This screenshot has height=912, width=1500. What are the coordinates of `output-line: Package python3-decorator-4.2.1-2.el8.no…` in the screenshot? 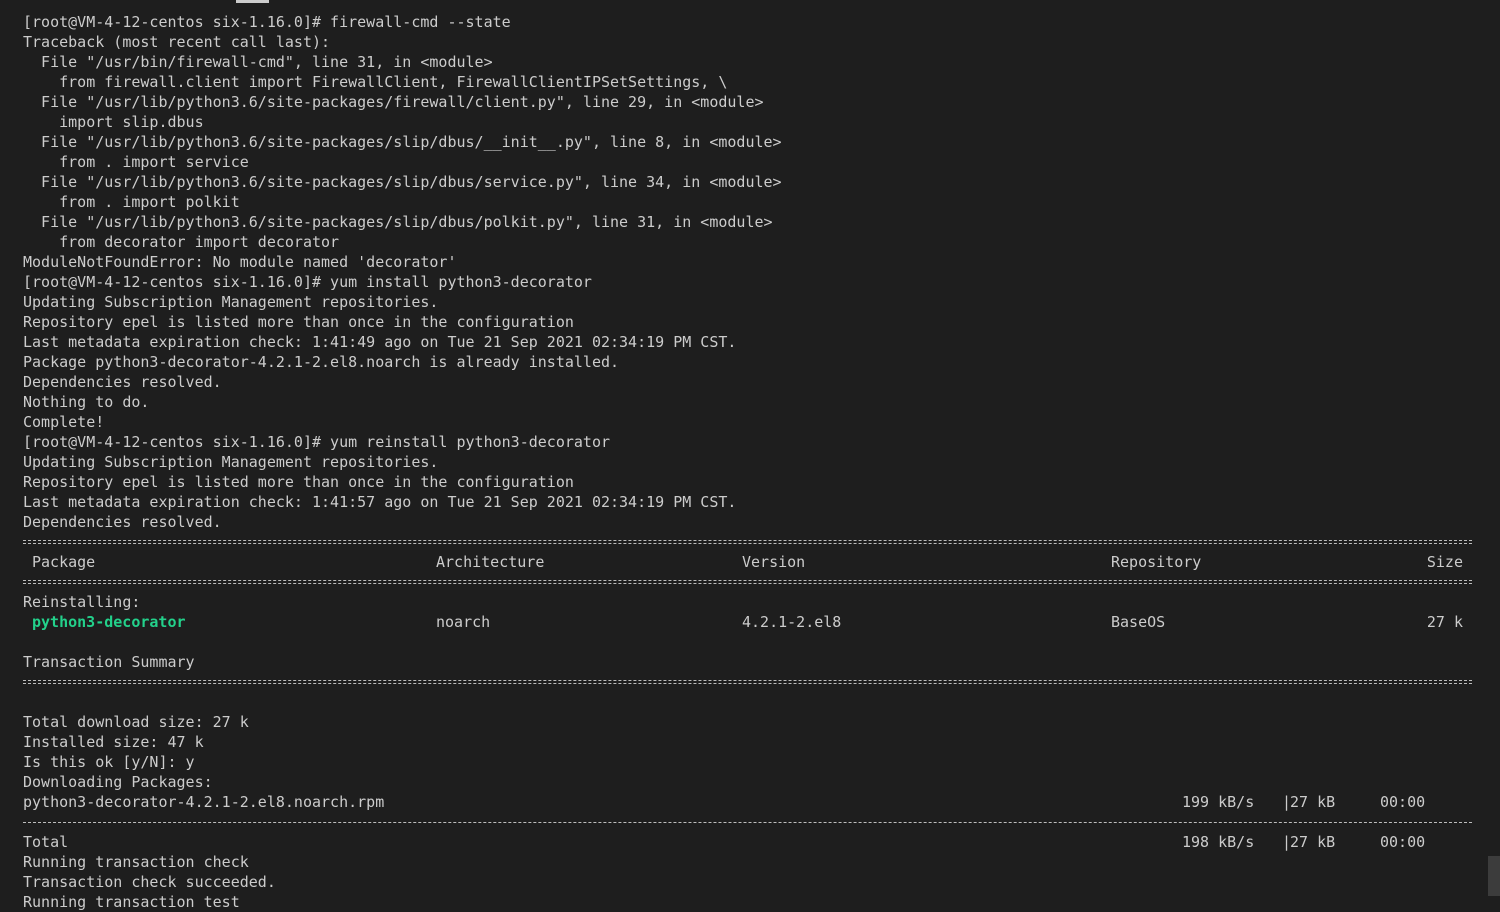 It's located at (321, 362).